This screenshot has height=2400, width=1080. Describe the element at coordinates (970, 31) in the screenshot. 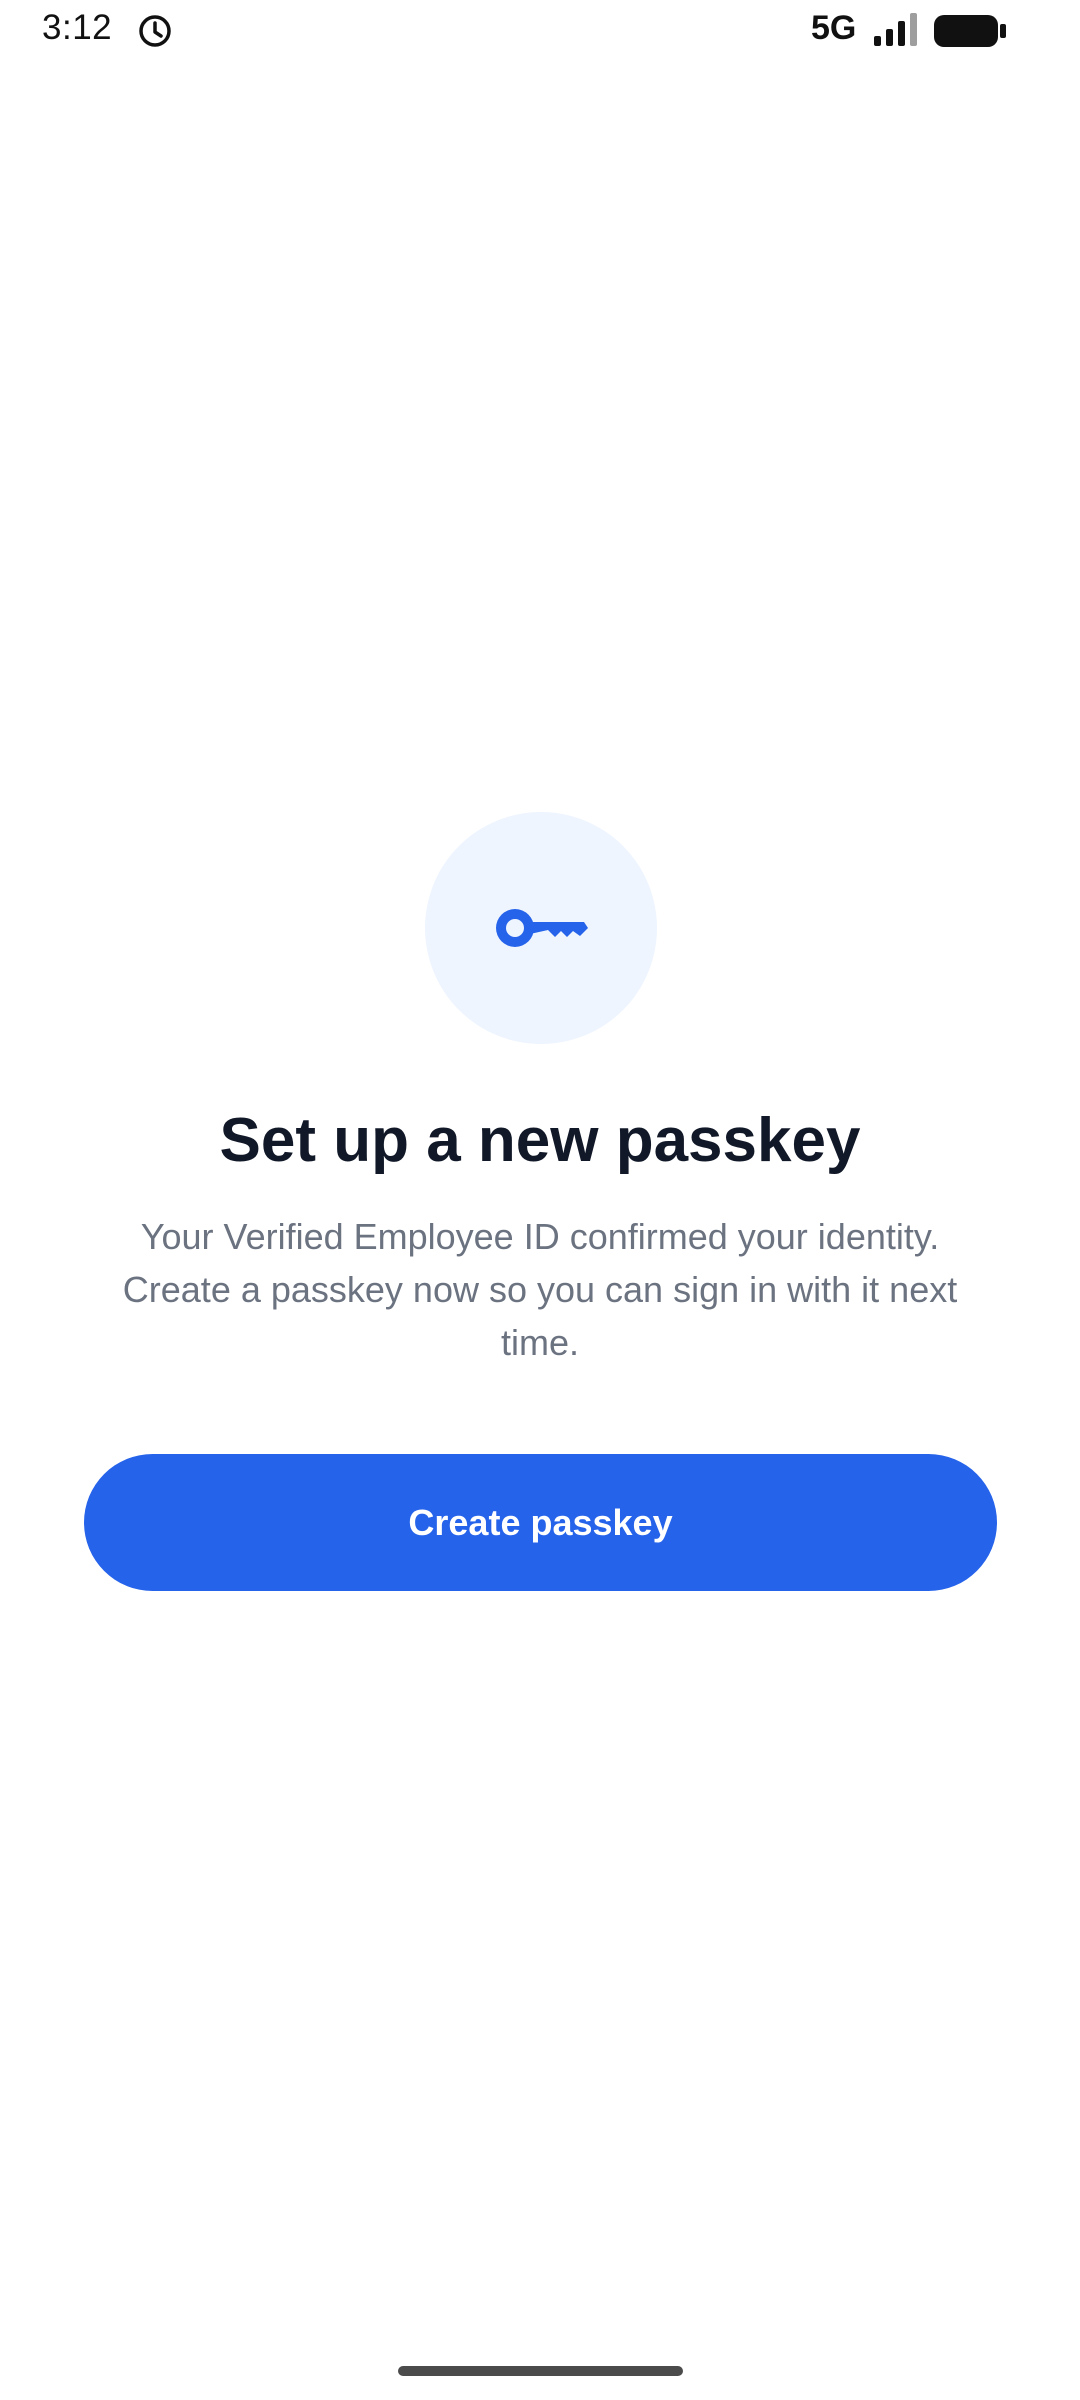

I see `battery-full-icon` at that location.